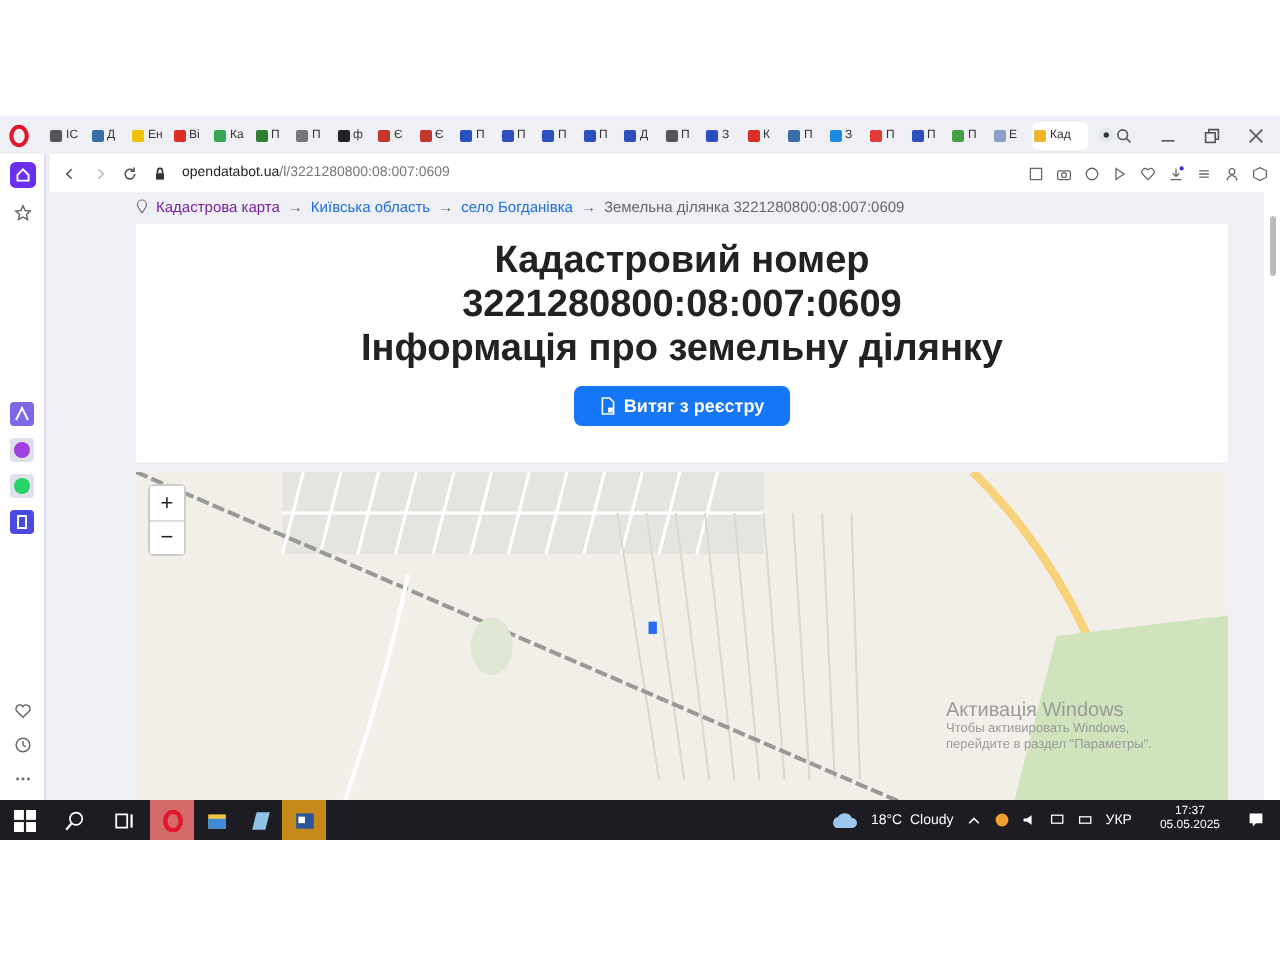  What do you see at coordinates (22, 213) in the screenshot?
I see `star-icon` at bounding box center [22, 213].